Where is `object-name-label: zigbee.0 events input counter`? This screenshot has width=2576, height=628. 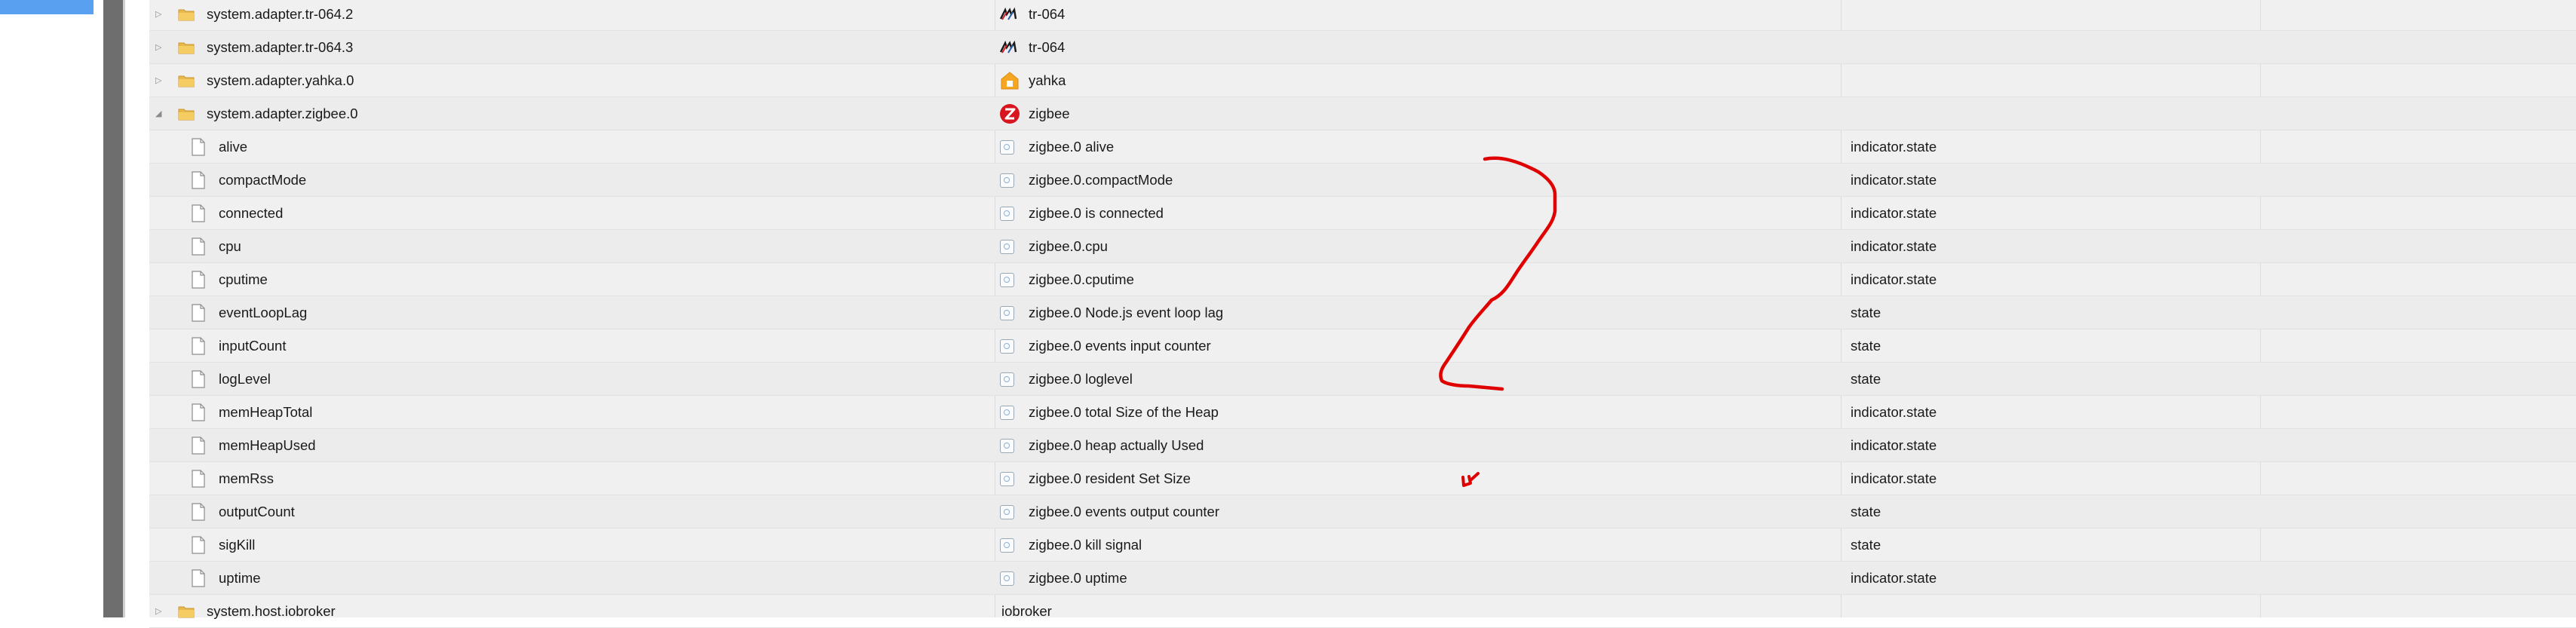 object-name-label: zigbee.0 events input counter is located at coordinates (1120, 346).